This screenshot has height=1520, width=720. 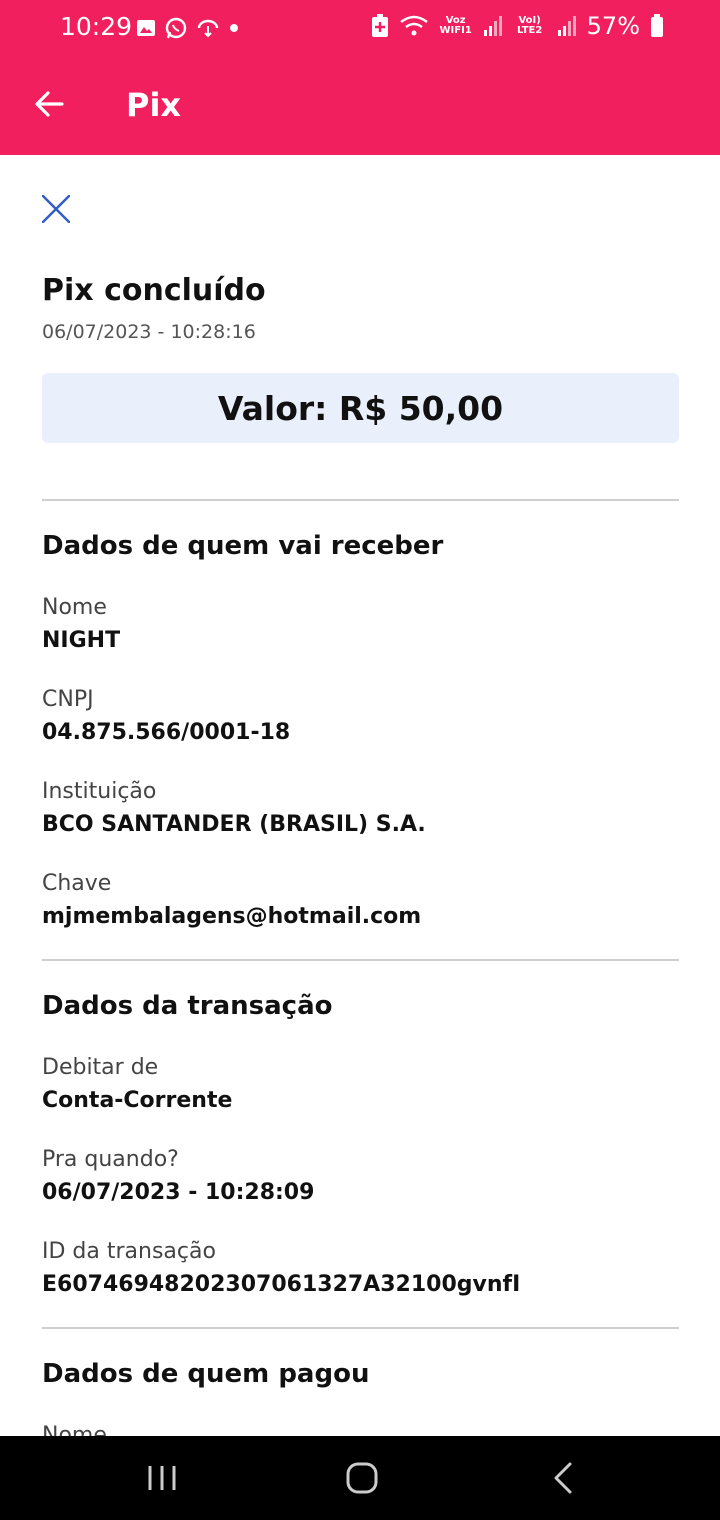 I want to click on transaction-datetime: 06/07/2023 - 10:28:16, so click(x=149, y=332).